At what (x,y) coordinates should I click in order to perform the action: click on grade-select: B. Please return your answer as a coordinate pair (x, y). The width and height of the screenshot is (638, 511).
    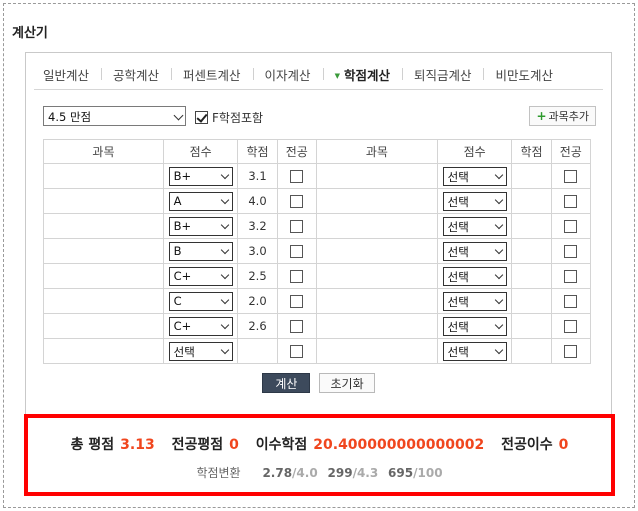
    Looking at the image, I should click on (200, 251).